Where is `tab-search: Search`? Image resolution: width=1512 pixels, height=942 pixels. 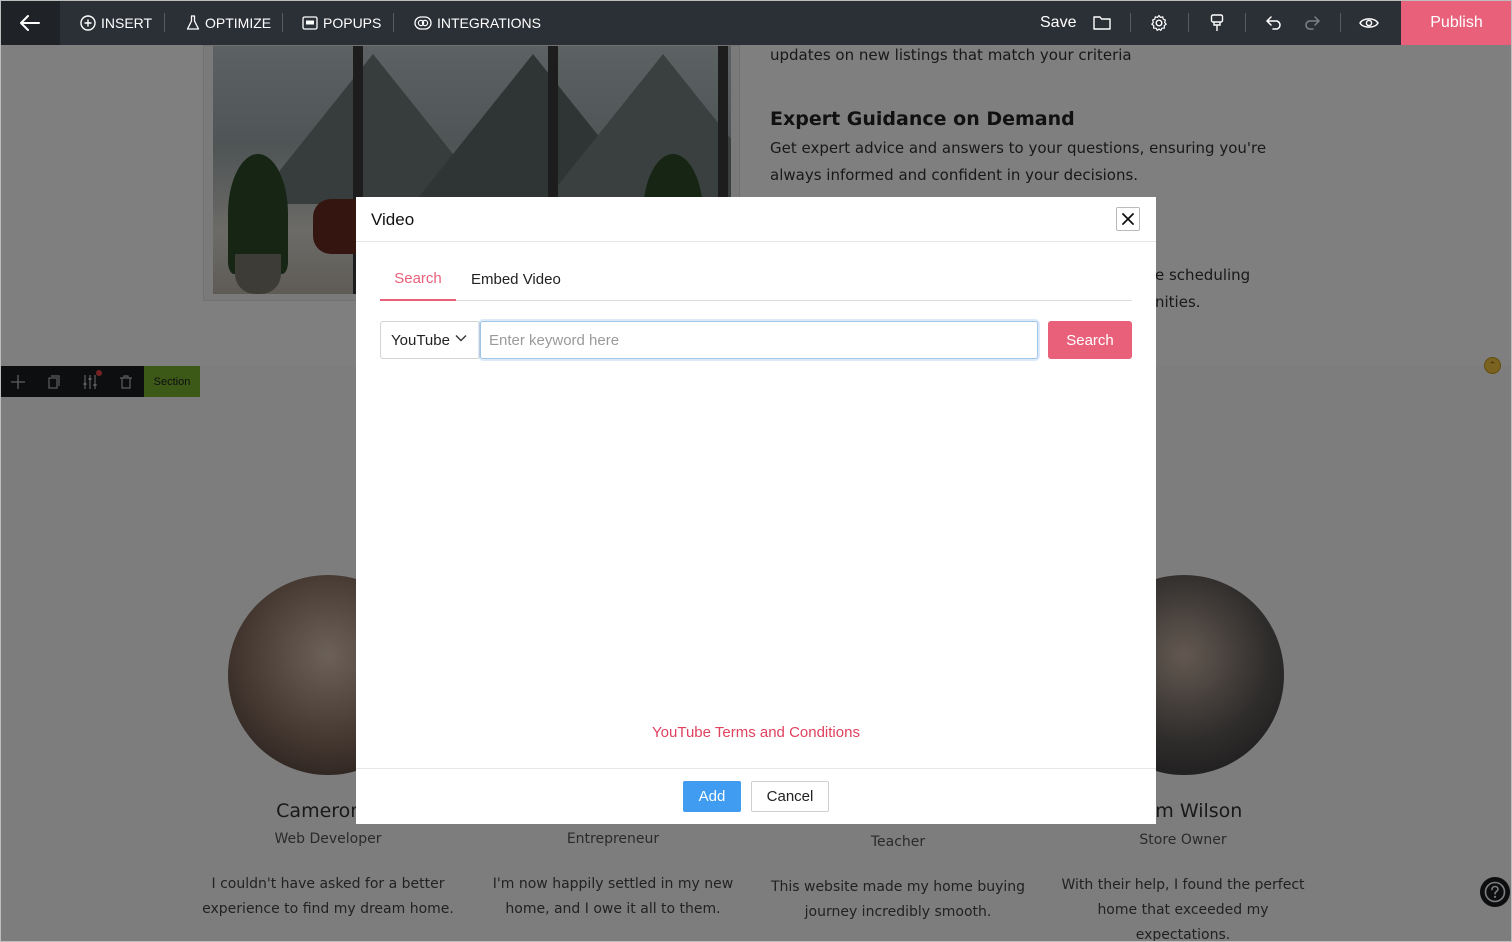
tab-search: Search is located at coordinates (418, 279).